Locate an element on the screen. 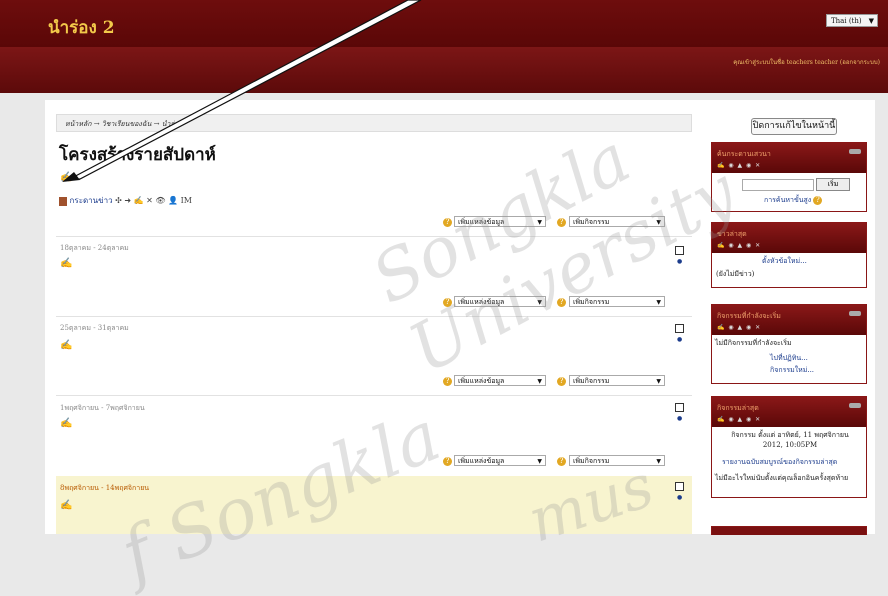 The width and height of the screenshot is (888, 596). add-activity-select: เพิ่มกิจกรรม ▼ is located at coordinates (617, 380).